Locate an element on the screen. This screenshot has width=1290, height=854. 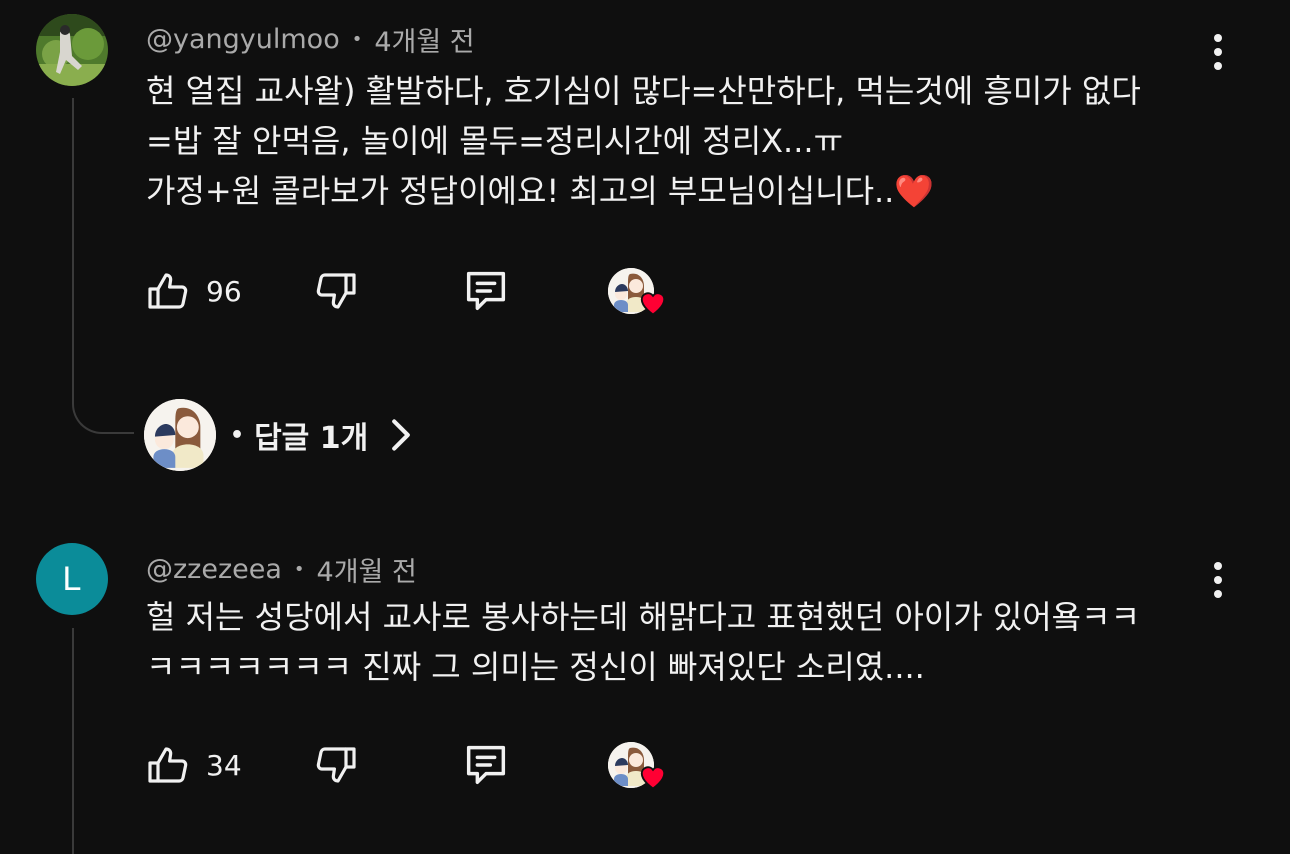
author-handle: @yangyulmoo is located at coordinates (243, 39).